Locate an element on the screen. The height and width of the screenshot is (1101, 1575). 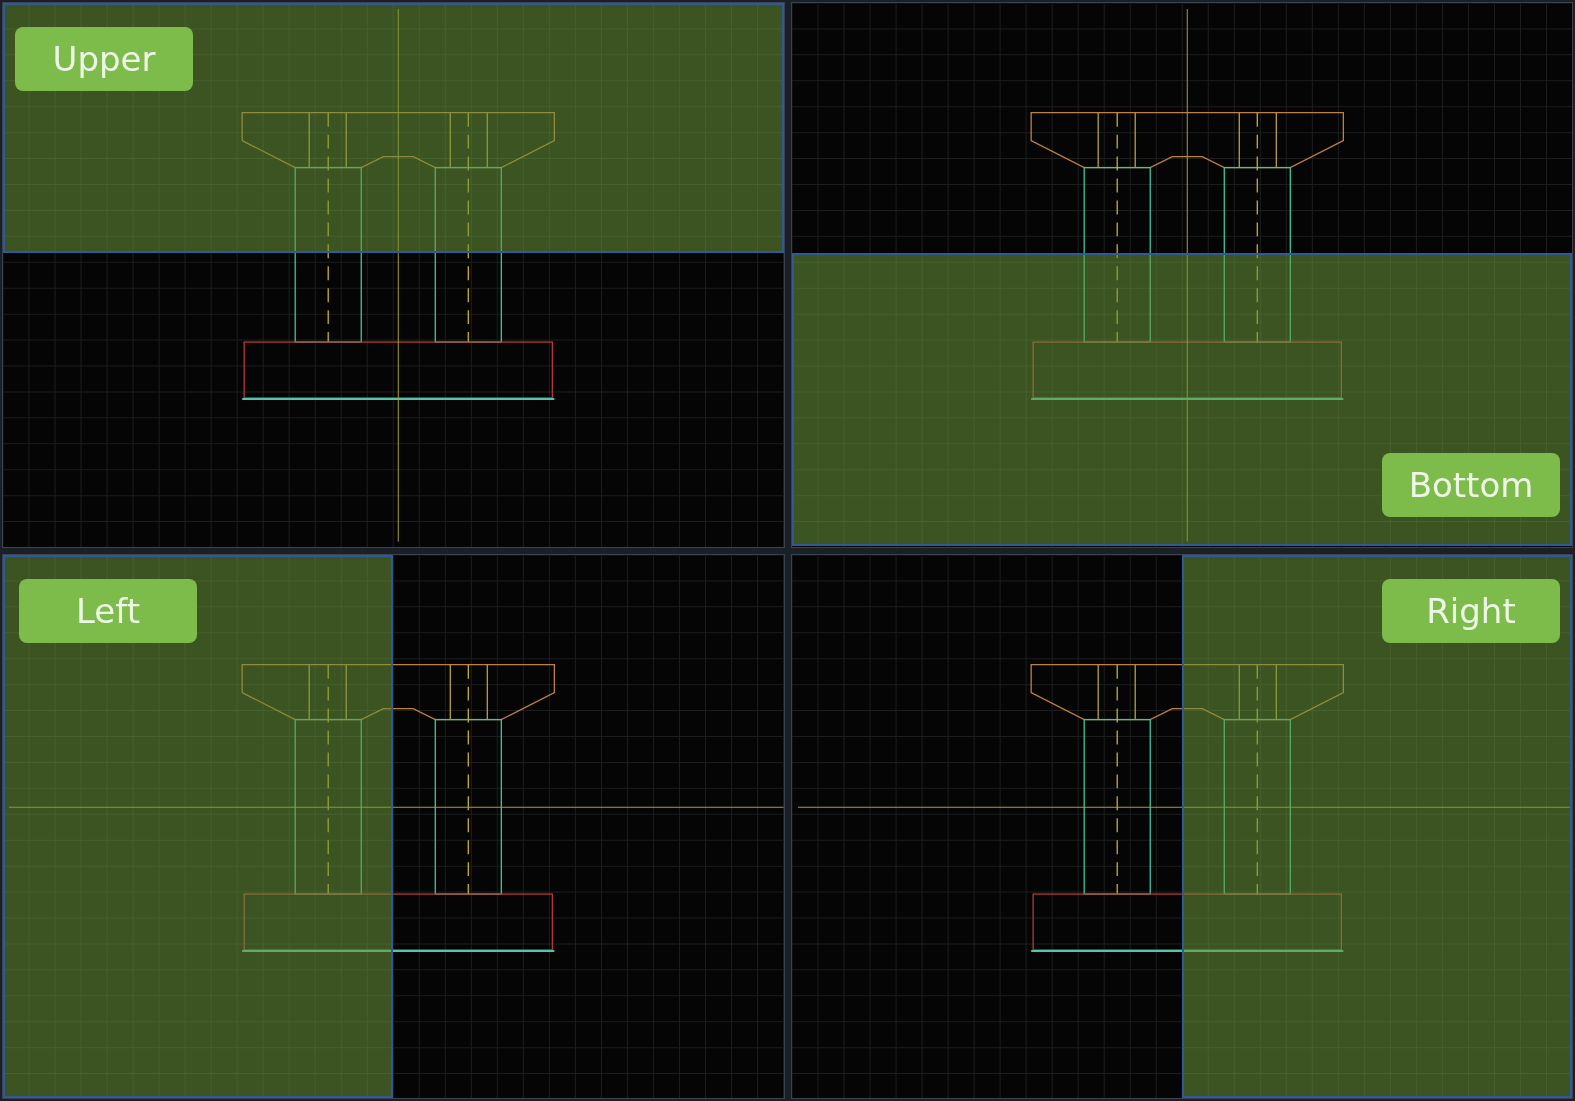
region-label: Right is located at coordinates (1471, 610).